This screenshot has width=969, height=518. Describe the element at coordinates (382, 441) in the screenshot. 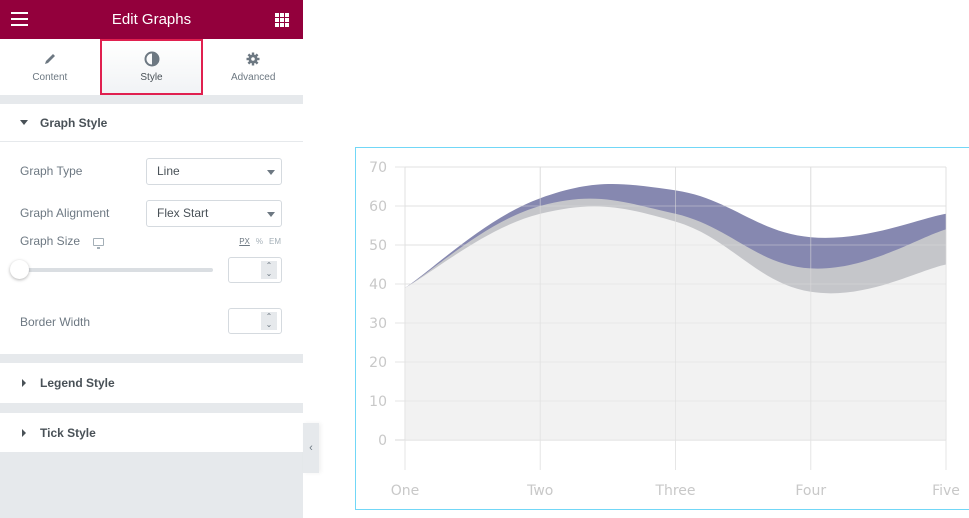

I see `y-tick-label: 0` at that location.